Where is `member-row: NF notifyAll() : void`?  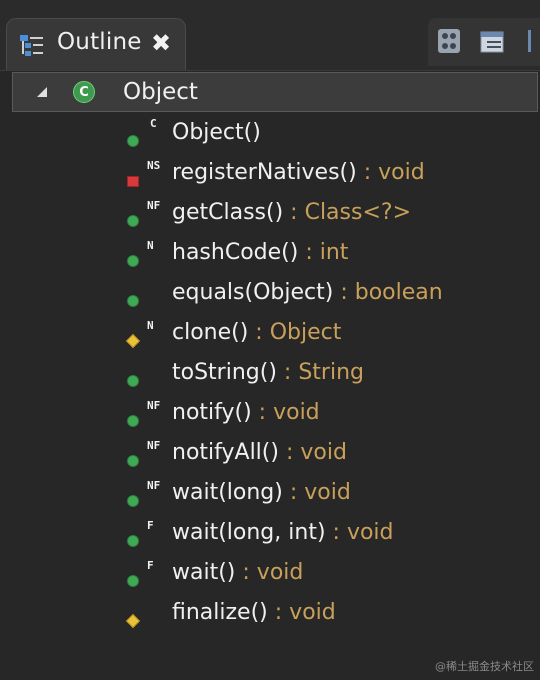
member-row: NF notifyAll() : void is located at coordinates (270, 452).